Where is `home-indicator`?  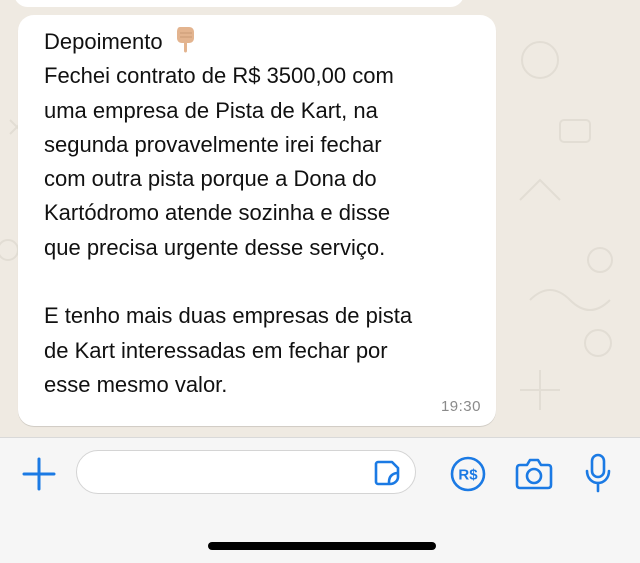 home-indicator is located at coordinates (322, 546).